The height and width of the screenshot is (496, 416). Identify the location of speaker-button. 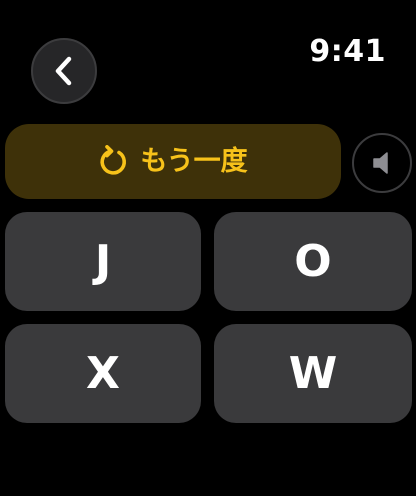
(382, 163).